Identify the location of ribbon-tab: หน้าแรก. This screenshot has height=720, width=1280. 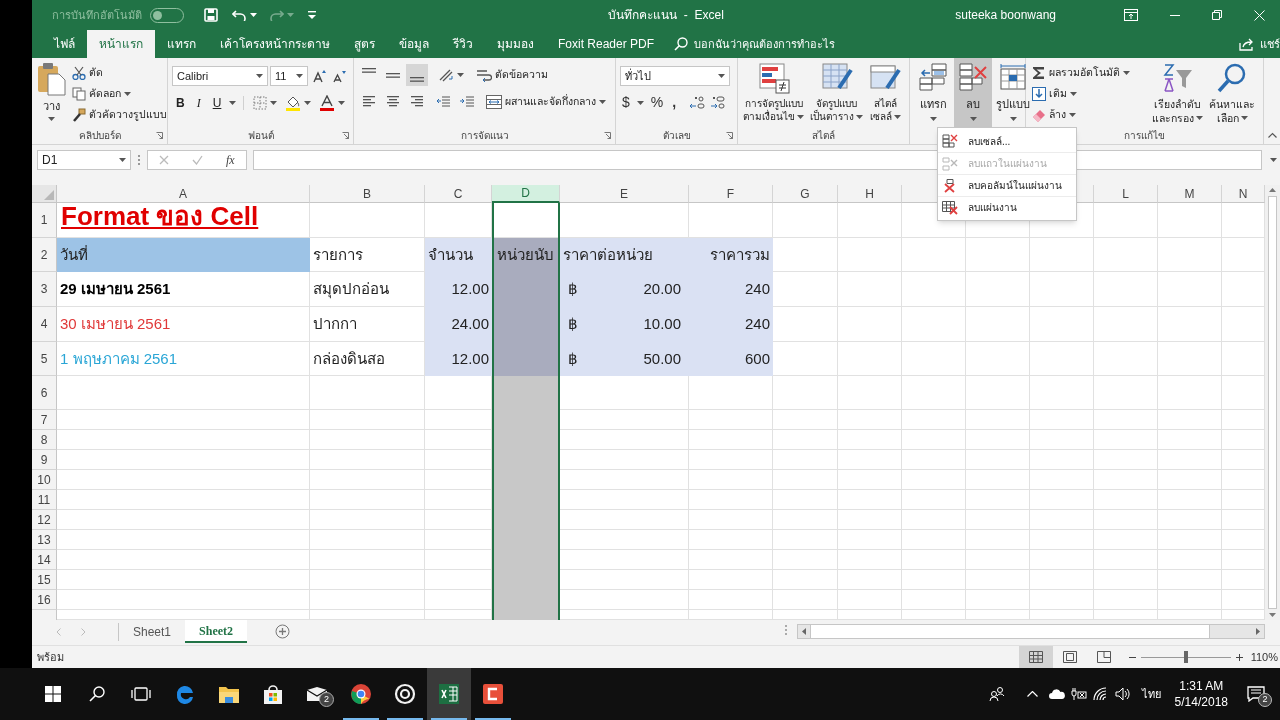
(121, 44).